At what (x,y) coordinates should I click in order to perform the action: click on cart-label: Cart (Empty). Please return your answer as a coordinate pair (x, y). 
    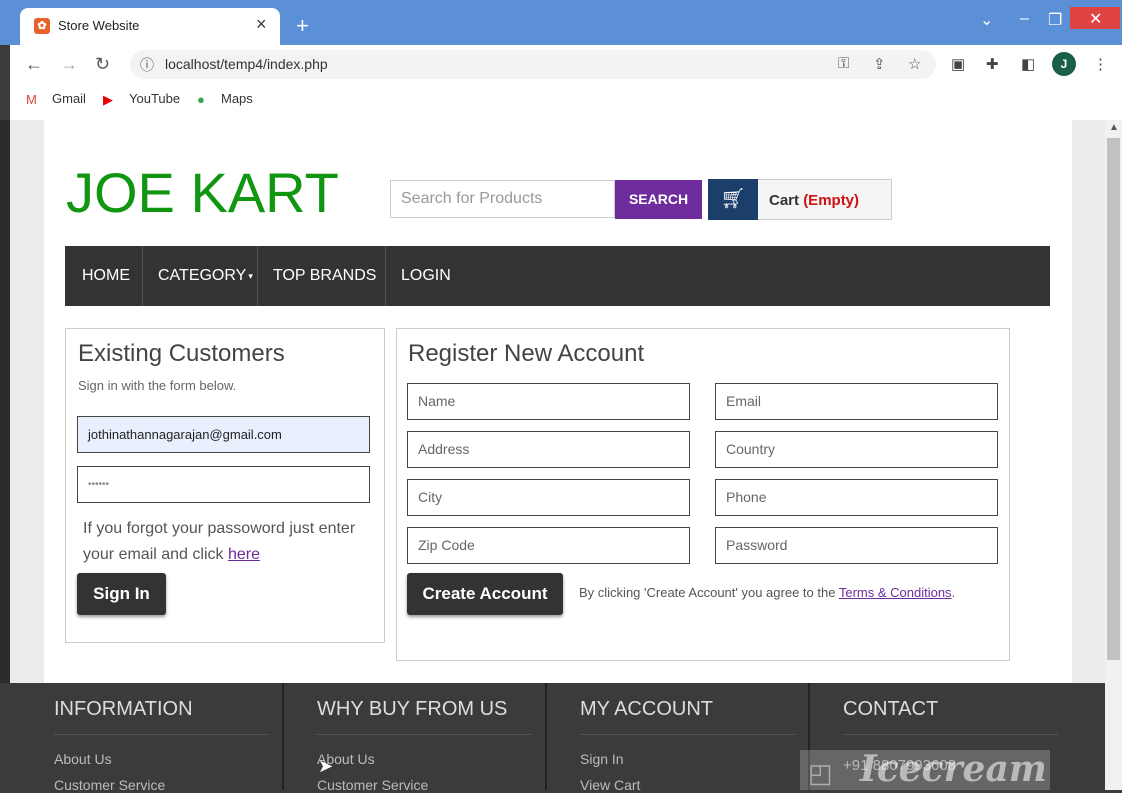
    Looking at the image, I should click on (814, 200).